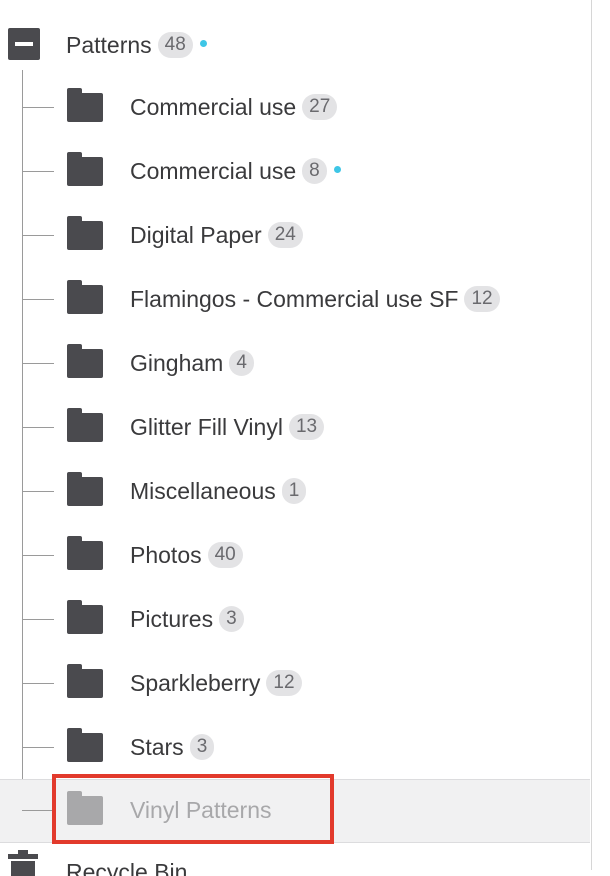 This screenshot has width=610, height=876. Describe the element at coordinates (225, 554) in the screenshot. I see `count-badge: 40` at that location.